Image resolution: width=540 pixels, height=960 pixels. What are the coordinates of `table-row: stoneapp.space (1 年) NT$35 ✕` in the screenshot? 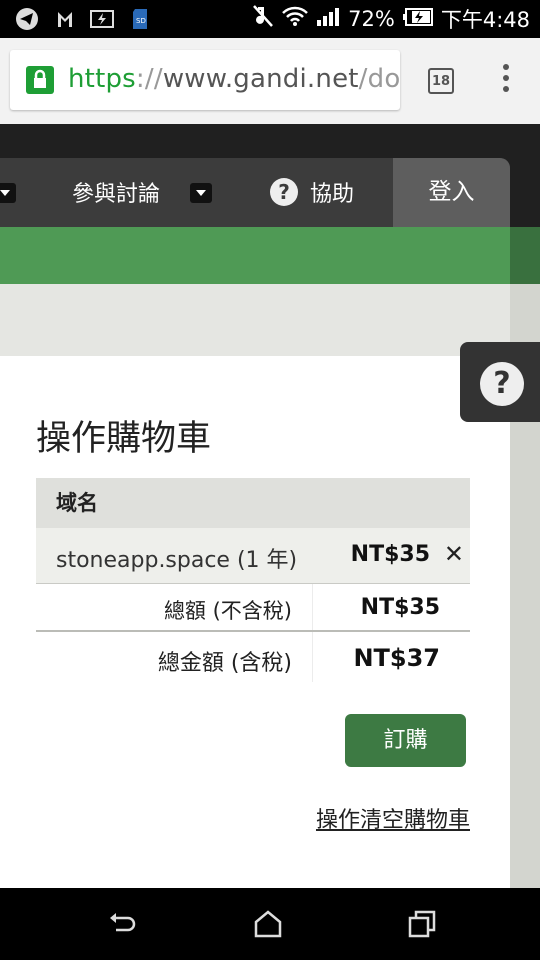 It's located at (253, 556).